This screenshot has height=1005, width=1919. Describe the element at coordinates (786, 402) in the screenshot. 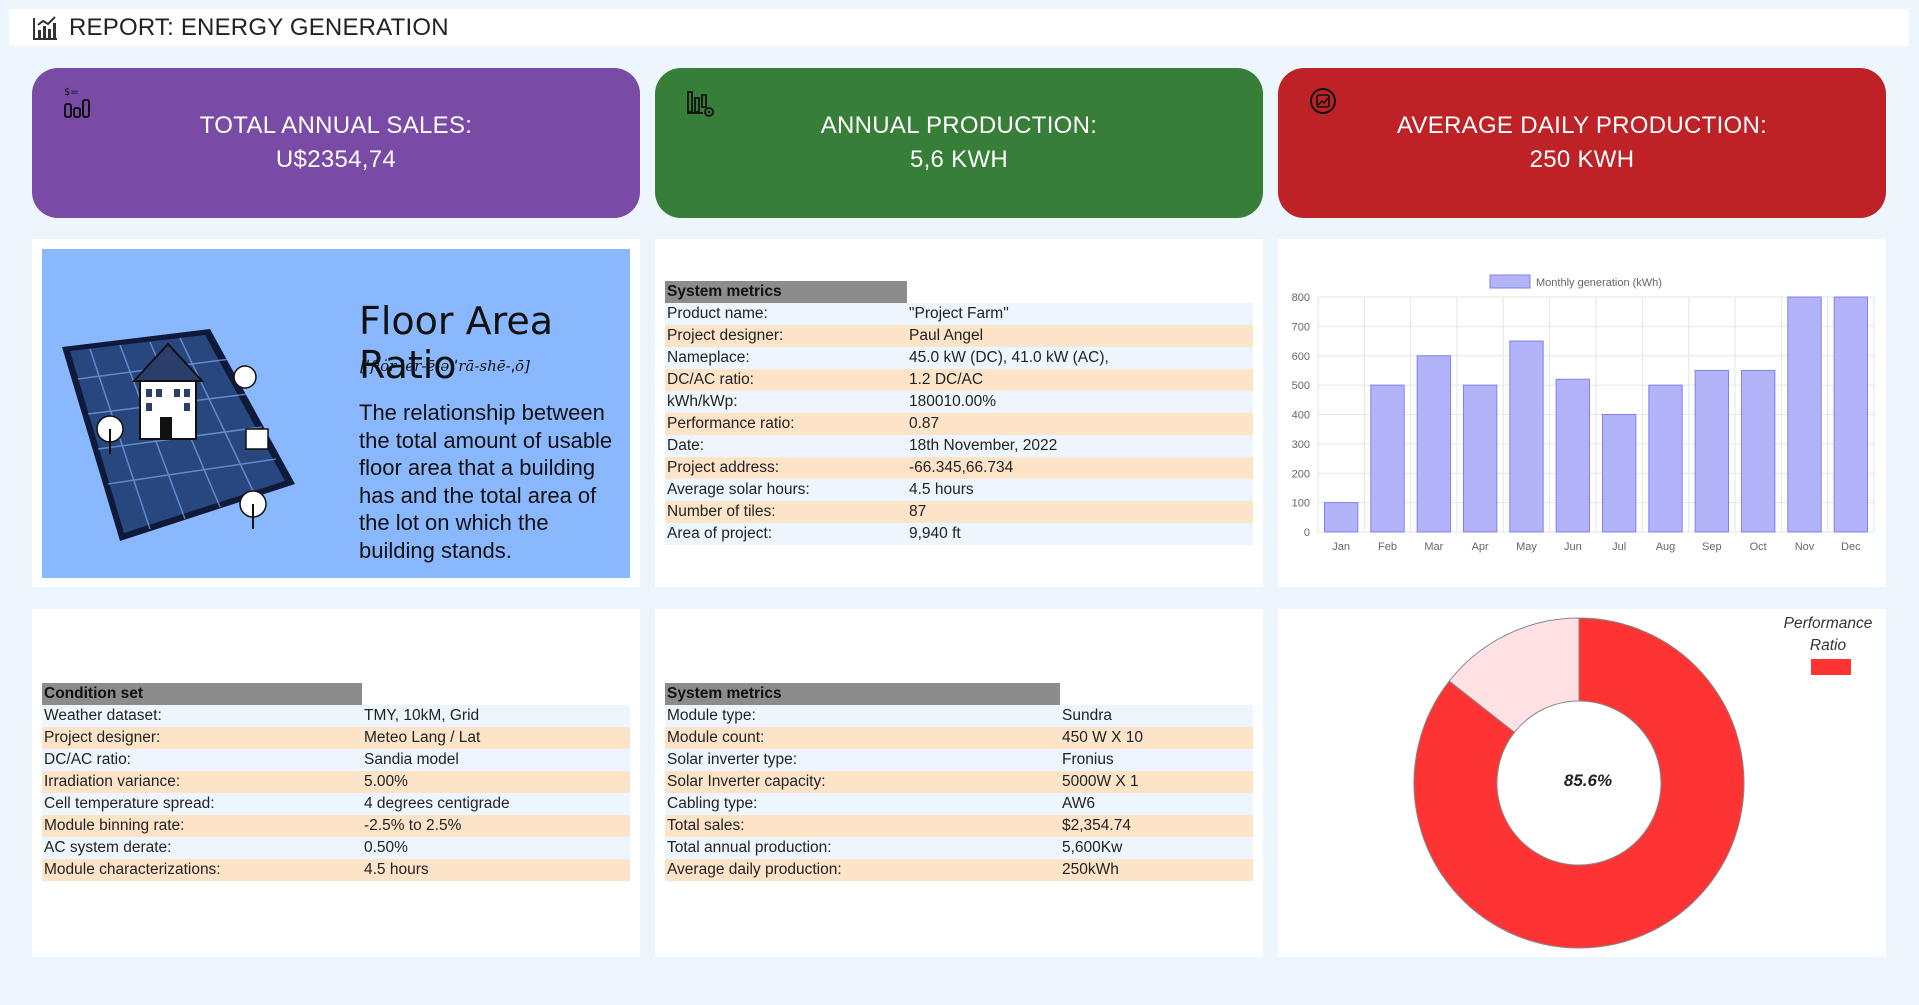

I see `row-label: kWh/kWp:` at that location.